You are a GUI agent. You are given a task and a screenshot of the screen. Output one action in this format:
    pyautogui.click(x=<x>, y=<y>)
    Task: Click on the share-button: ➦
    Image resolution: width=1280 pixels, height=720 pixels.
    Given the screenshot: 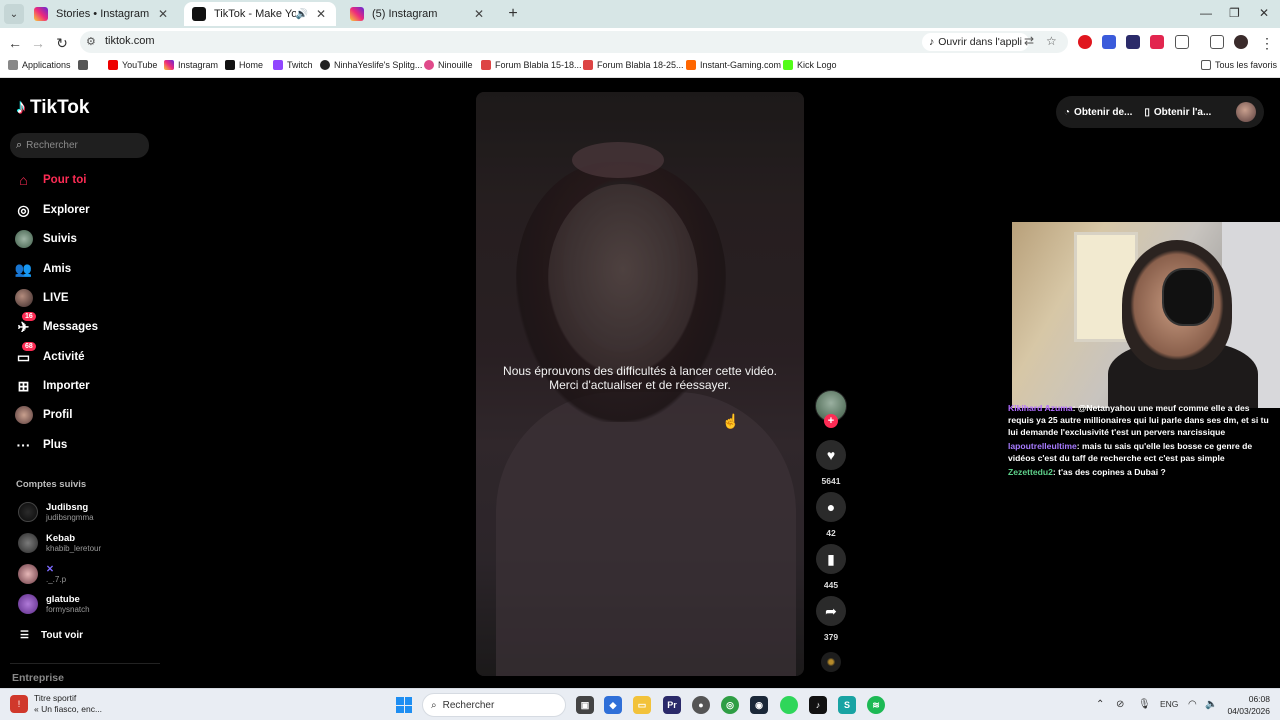 What is the action you would take?
    pyautogui.click(x=831, y=611)
    